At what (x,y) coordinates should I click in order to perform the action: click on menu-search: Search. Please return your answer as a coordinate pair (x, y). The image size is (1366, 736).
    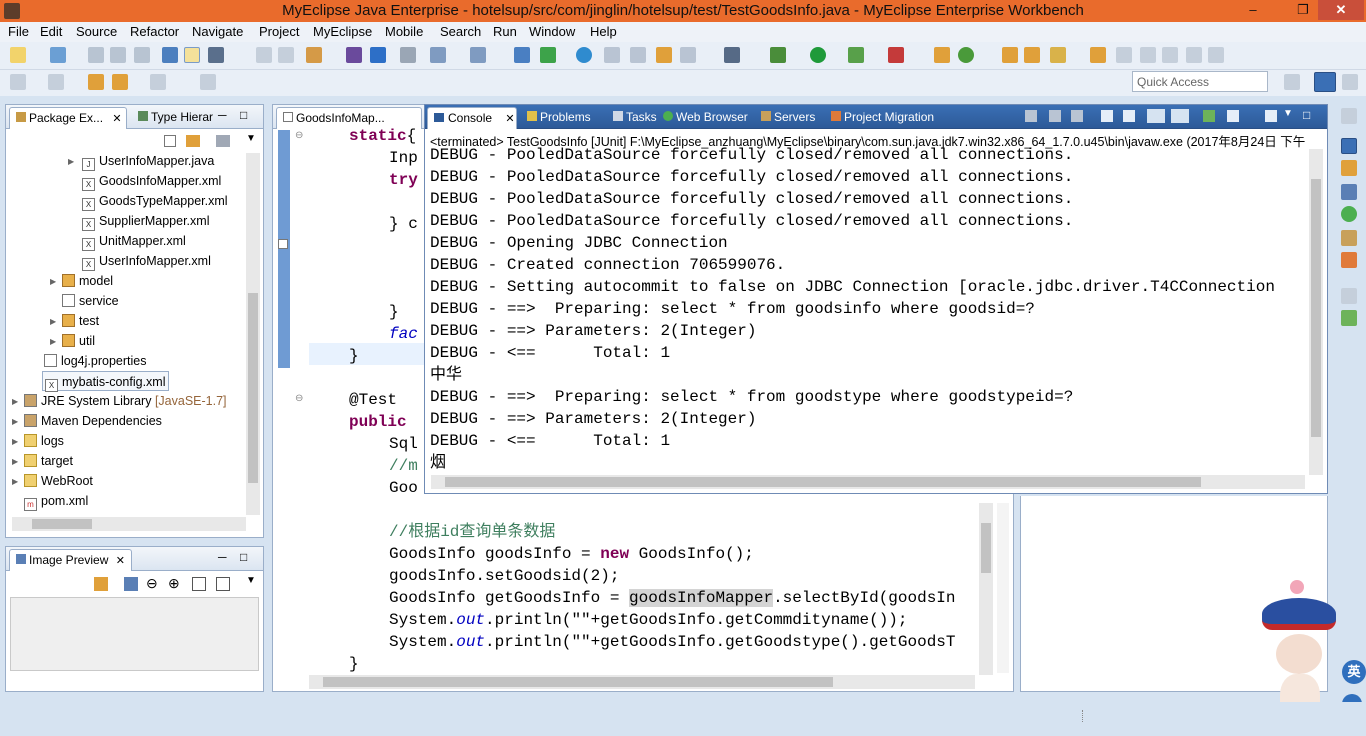
    Looking at the image, I should click on (460, 31).